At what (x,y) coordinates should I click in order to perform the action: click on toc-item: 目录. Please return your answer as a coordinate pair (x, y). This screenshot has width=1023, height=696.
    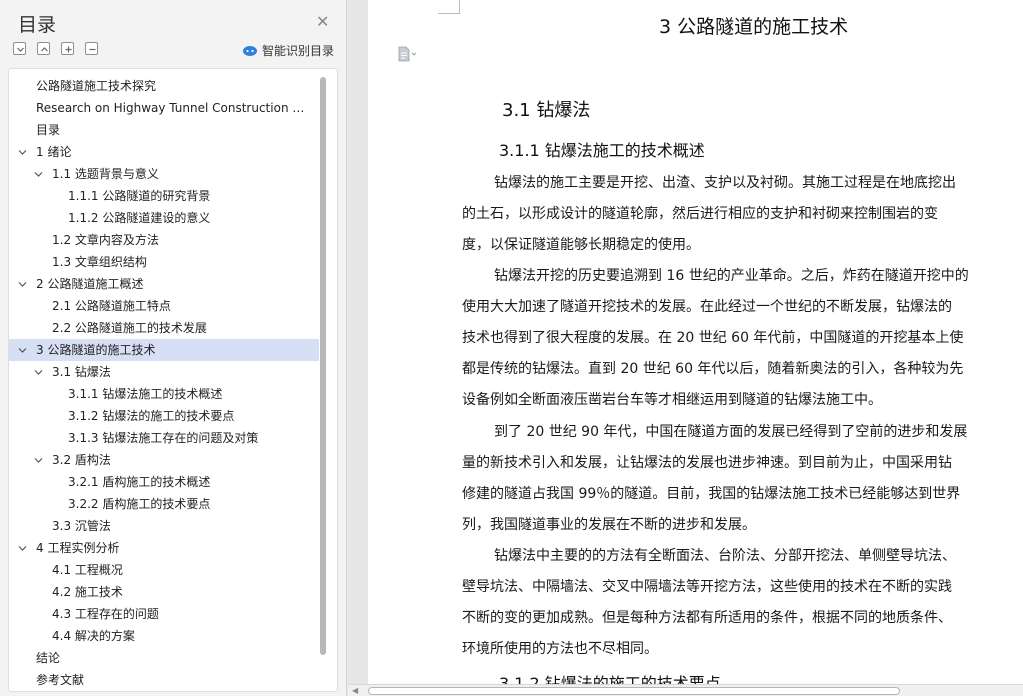
    Looking at the image, I should click on (164, 130).